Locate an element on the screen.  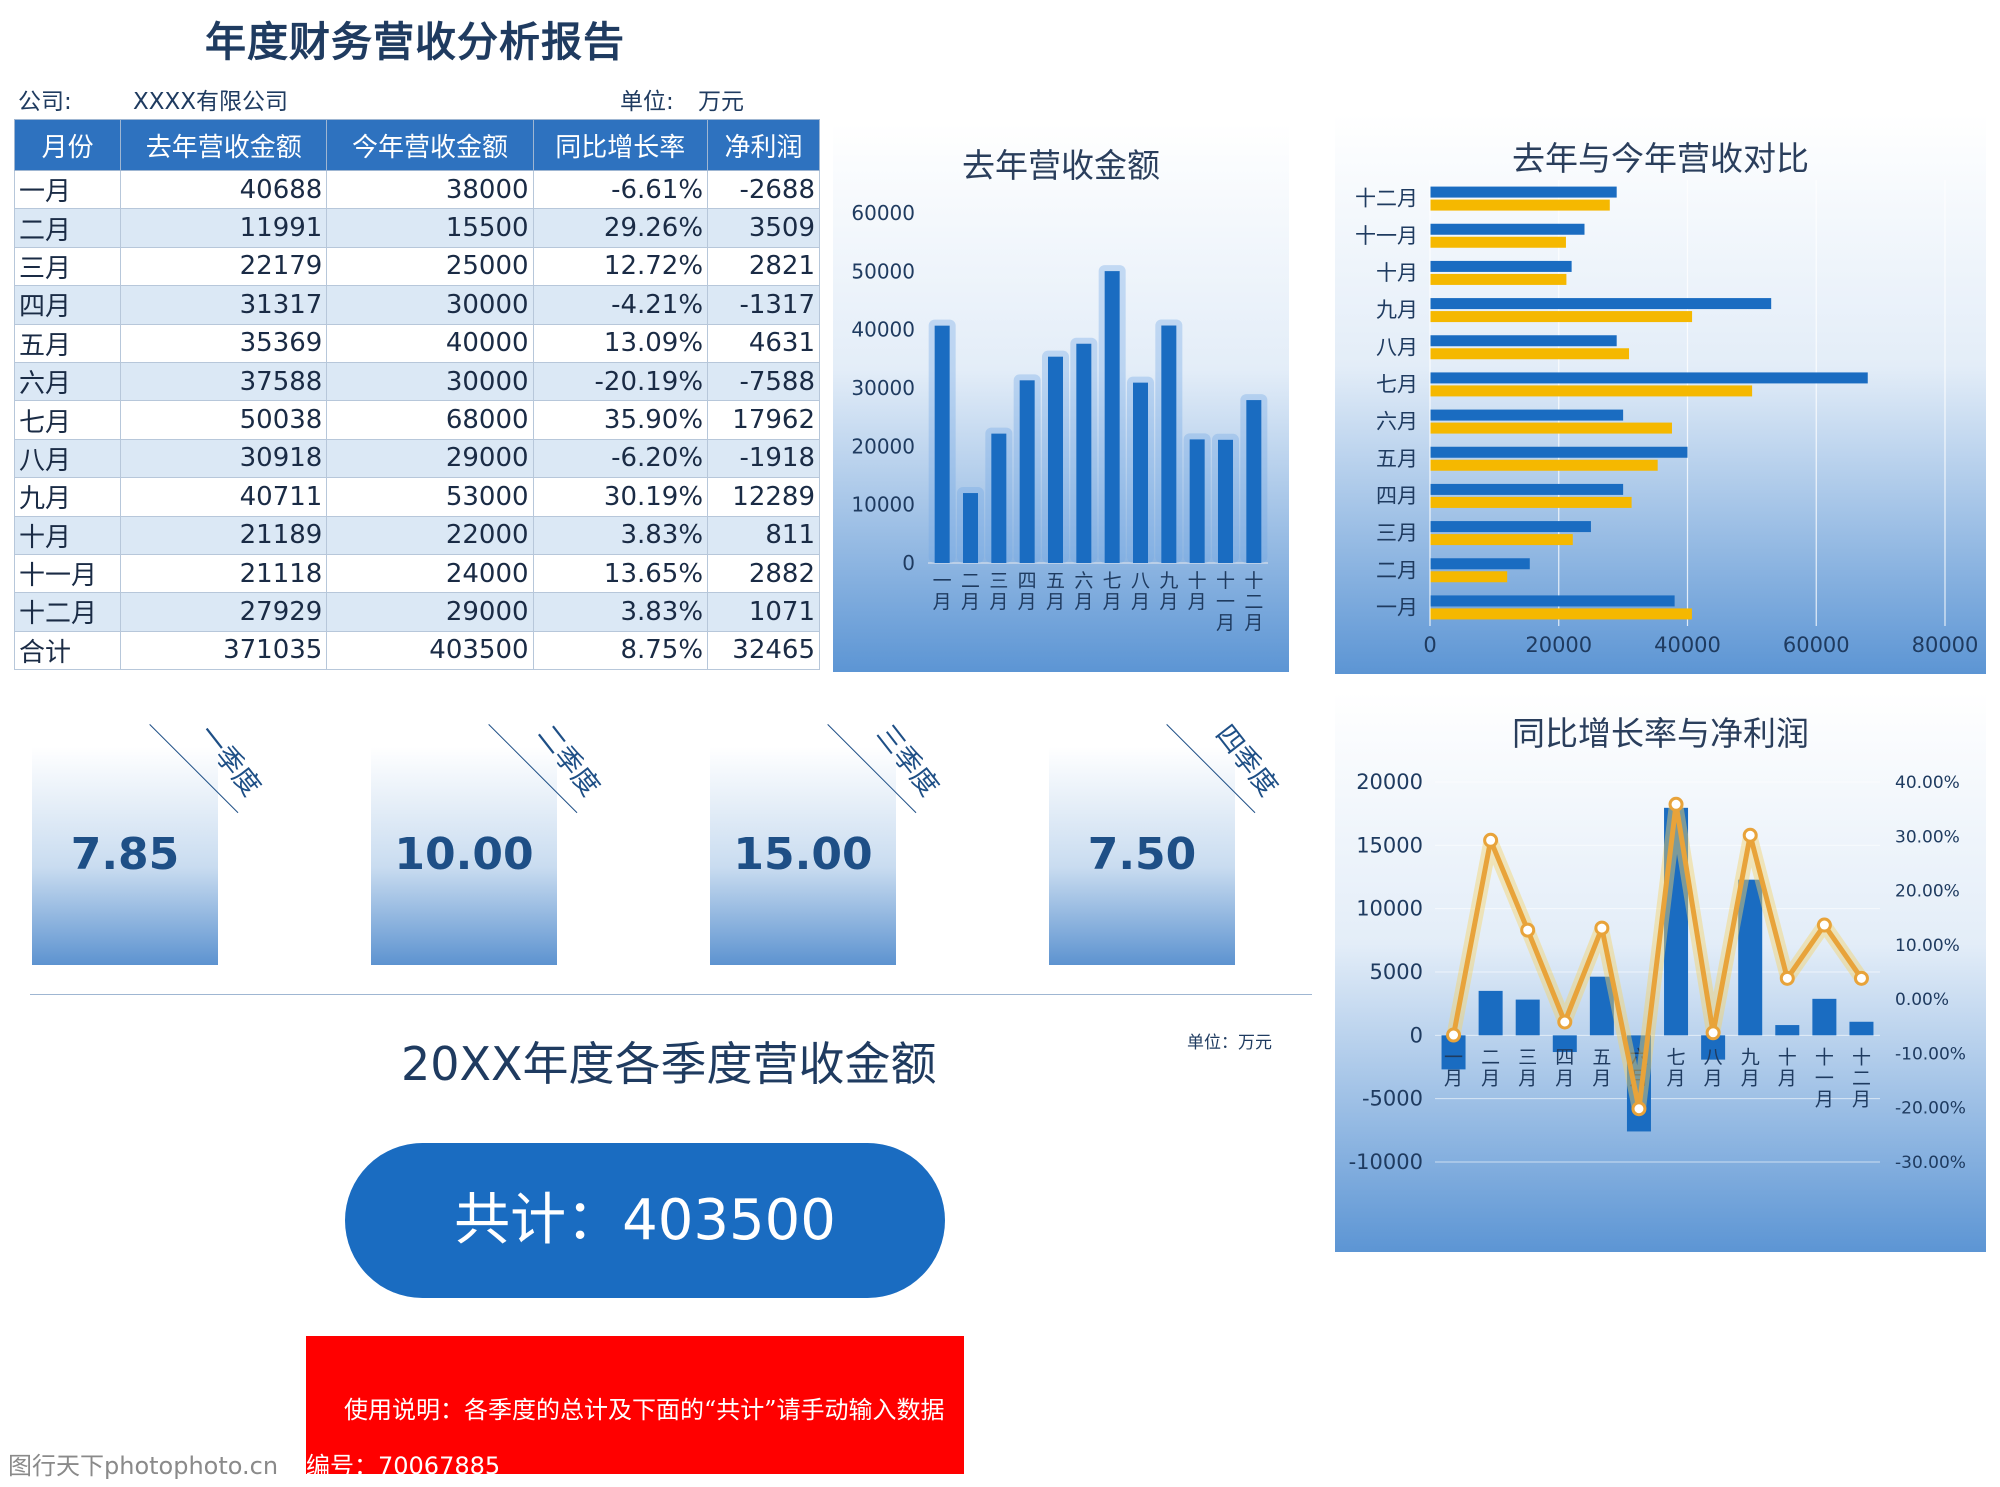
quarter-section-unit: 单位：万元 is located at coordinates (1229, 1043).